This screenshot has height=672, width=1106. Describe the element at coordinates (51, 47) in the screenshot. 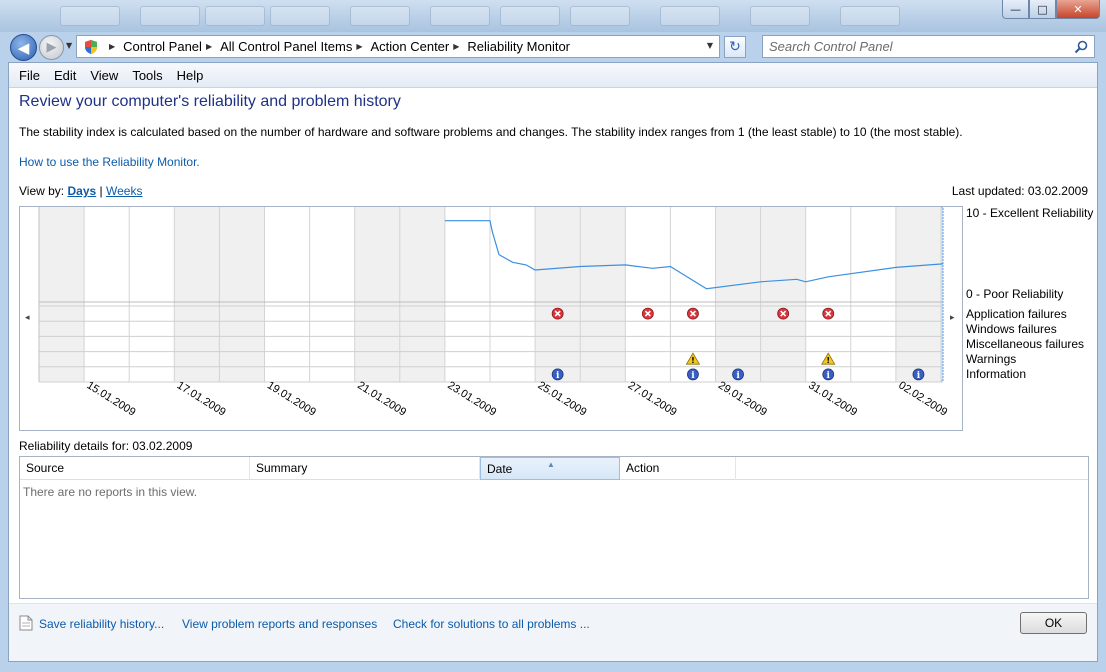

I see `forward-arrow-icon: ▶` at that location.